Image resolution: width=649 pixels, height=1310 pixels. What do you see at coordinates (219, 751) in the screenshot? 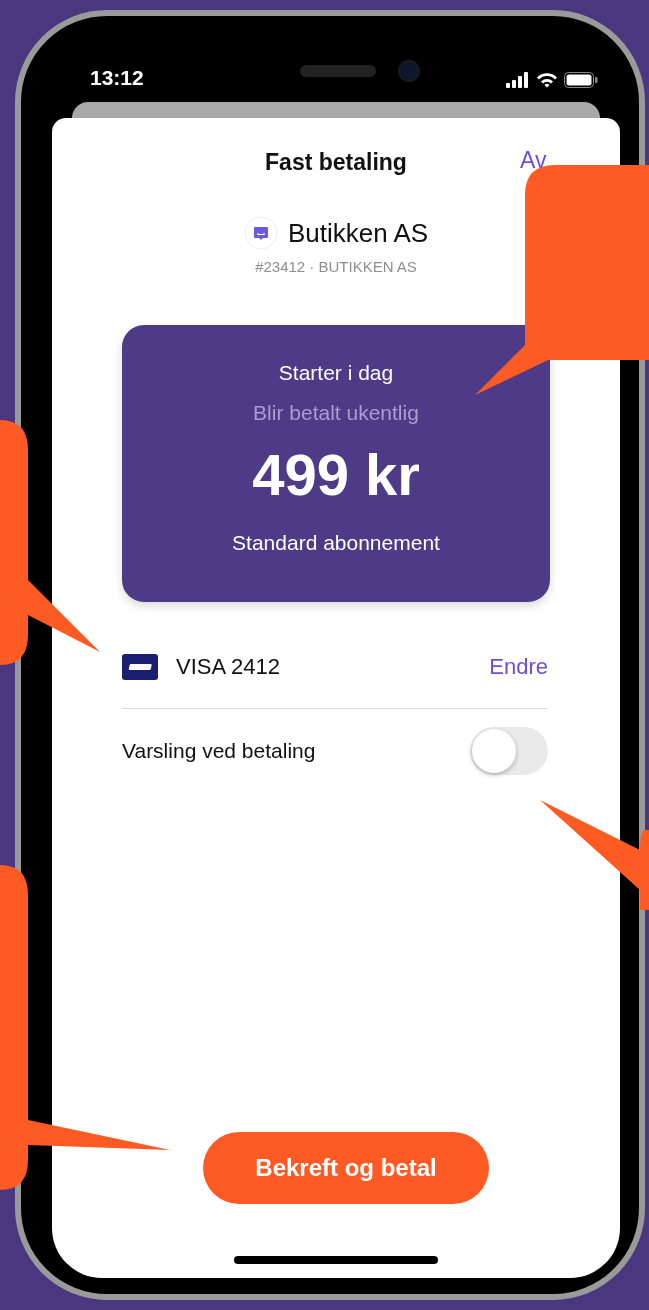
I see `notification-label: Varsling ved betaling` at bounding box center [219, 751].